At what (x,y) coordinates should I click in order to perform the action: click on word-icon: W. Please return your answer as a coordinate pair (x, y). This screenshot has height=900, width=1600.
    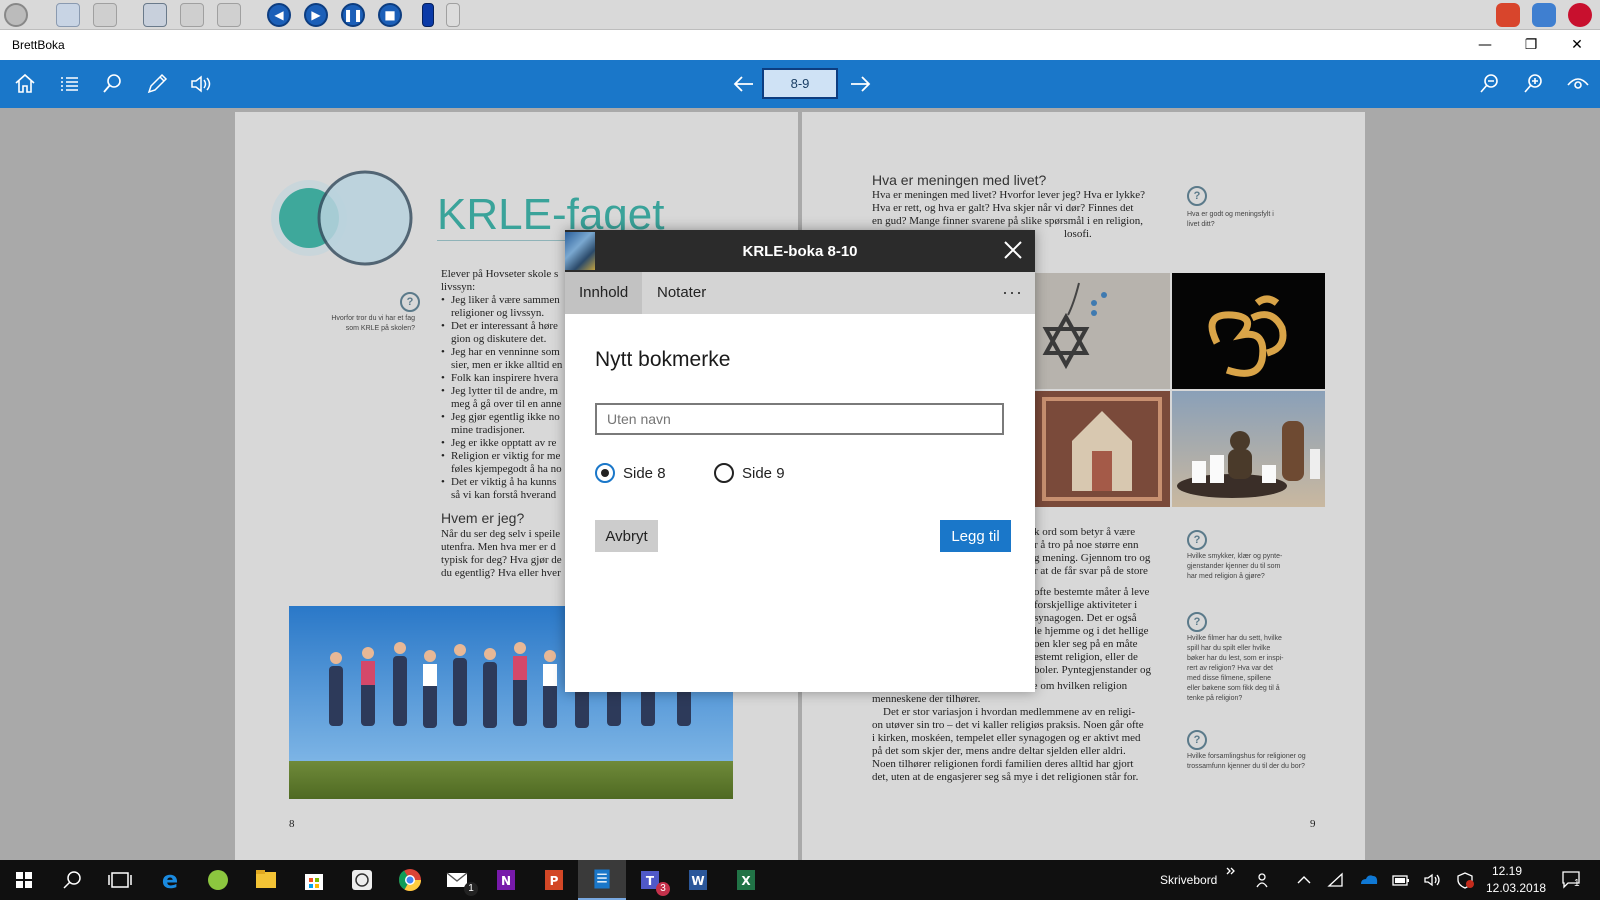
    Looking at the image, I should click on (698, 880).